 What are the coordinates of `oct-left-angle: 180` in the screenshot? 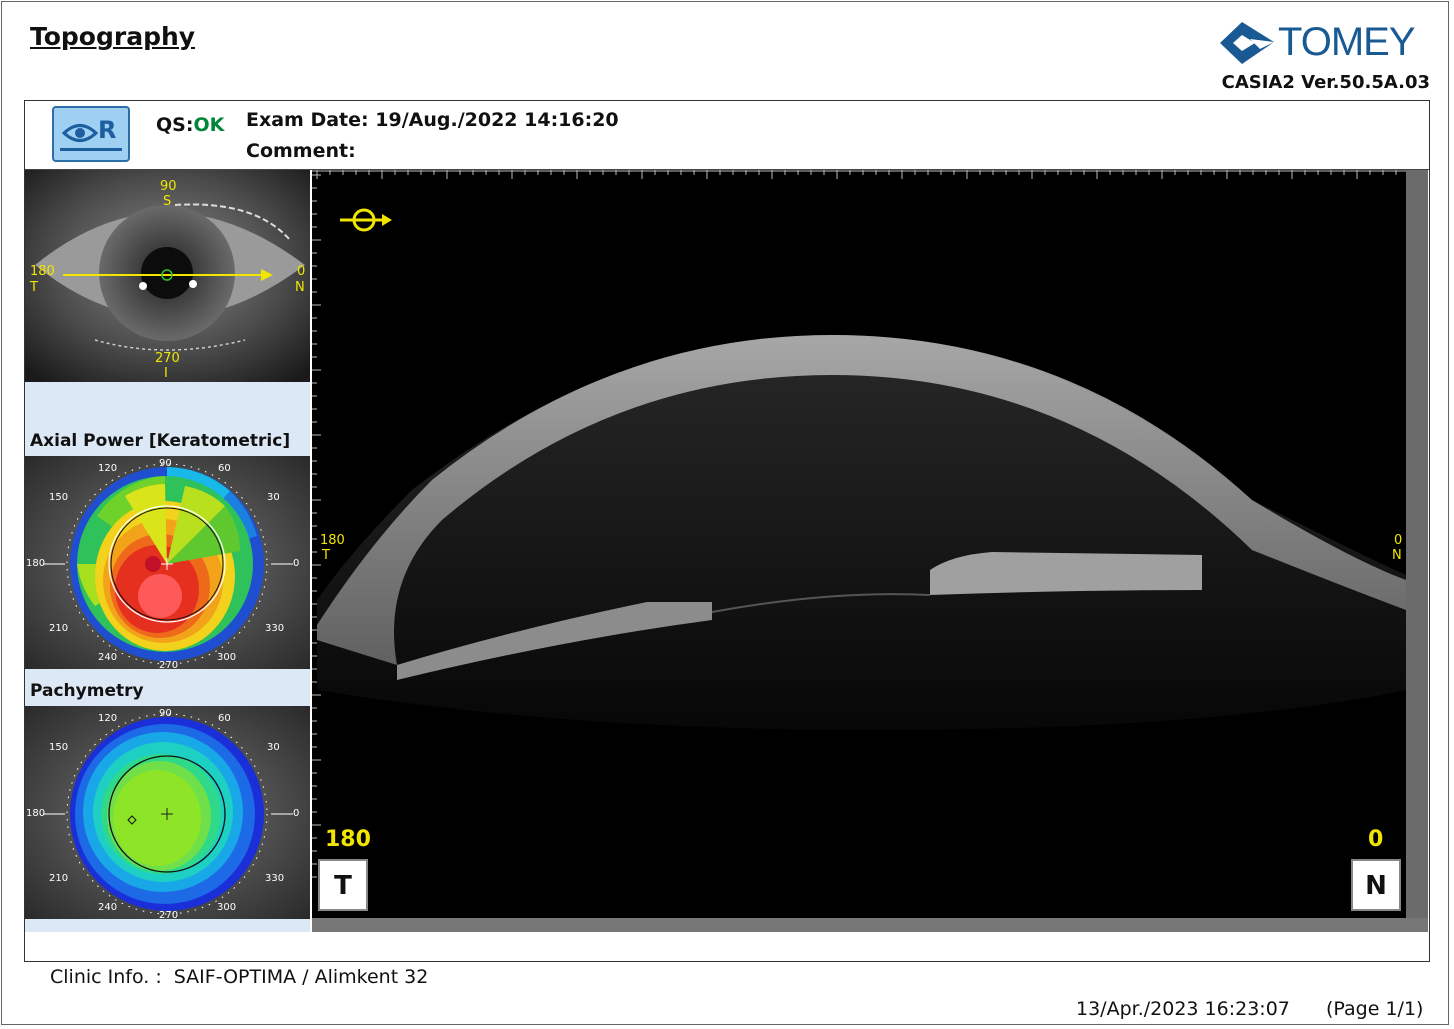 It's located at (332, 540).